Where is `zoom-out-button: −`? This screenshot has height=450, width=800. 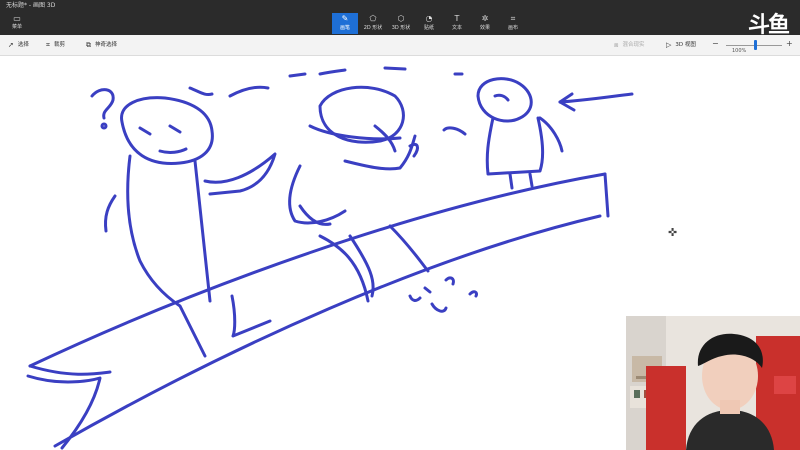
zoom-out-button: − is located at coordinates (715, 43).